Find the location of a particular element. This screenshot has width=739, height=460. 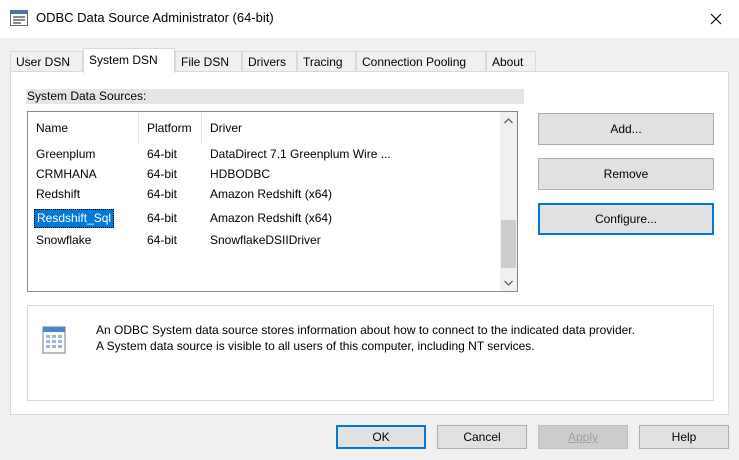

scroll-down-button is located at coordinates (508, 282).